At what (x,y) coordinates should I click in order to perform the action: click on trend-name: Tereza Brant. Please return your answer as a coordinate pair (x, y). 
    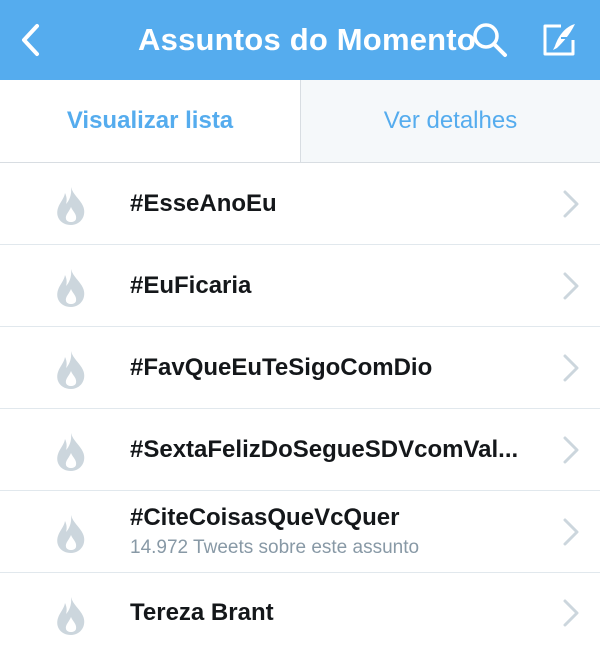
    Looking at the image, I should click on (202, 612).